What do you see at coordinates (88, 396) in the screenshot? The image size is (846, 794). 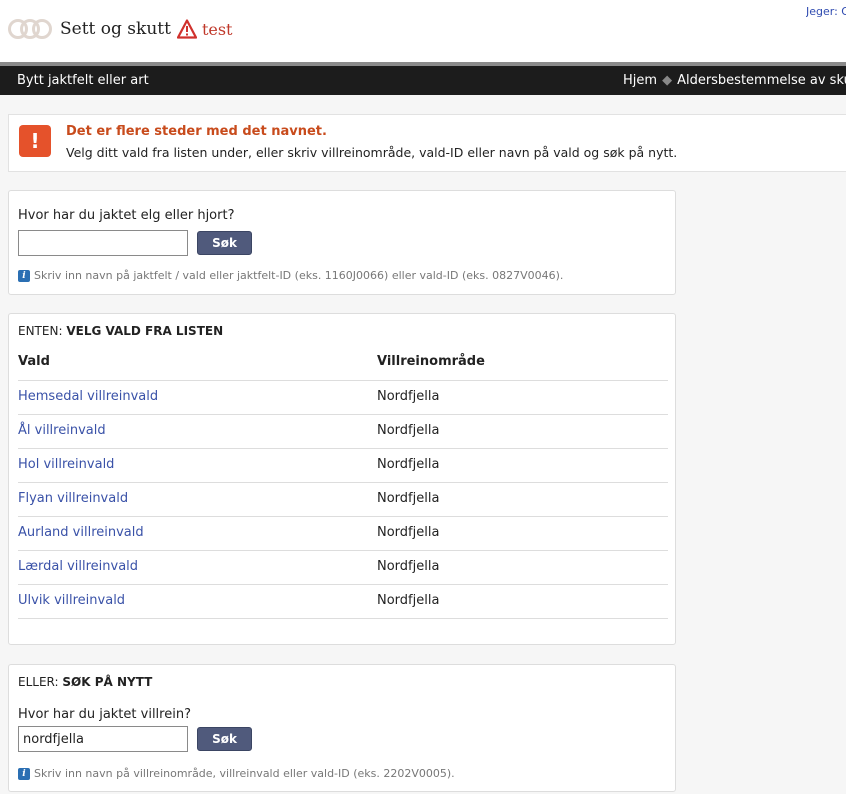 I see `vald-link: Hemsedal villreinvald` at bounding box center [88, 396].